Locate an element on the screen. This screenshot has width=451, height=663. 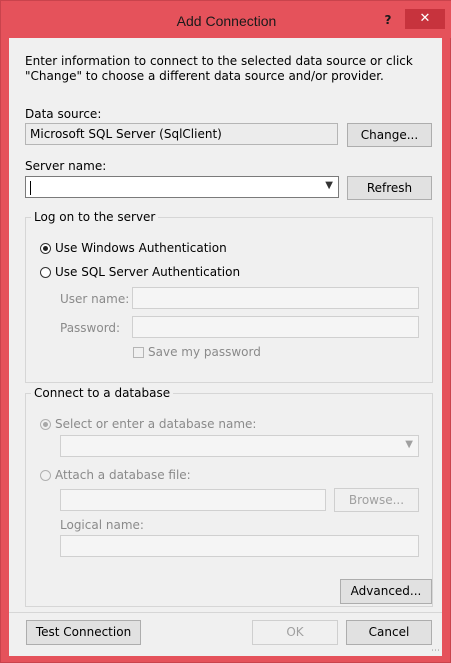
title-bar: Add Connection ? ✕ is located at coordinates (226, 19).